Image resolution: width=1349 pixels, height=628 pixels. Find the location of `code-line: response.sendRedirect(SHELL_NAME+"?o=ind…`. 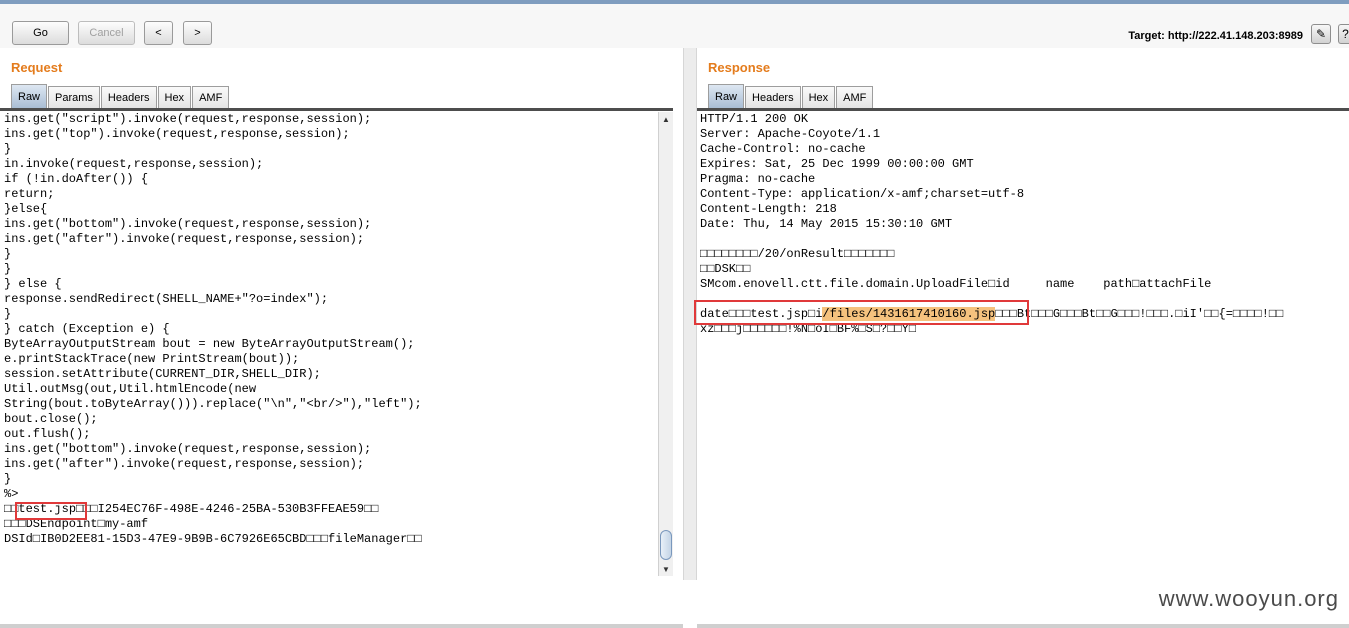

code-line: response.sendRedirect(SHELL_NAME+"?o=ind… is located at coordinates (166, 299).